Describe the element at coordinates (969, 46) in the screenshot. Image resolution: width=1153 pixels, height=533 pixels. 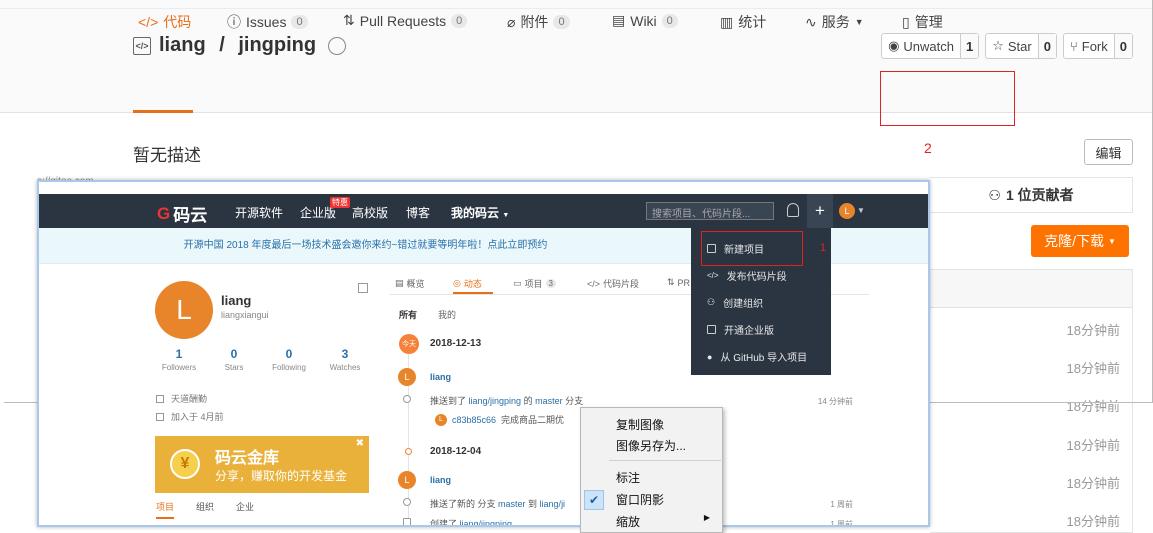
I see `watch-count: 1` at that location.